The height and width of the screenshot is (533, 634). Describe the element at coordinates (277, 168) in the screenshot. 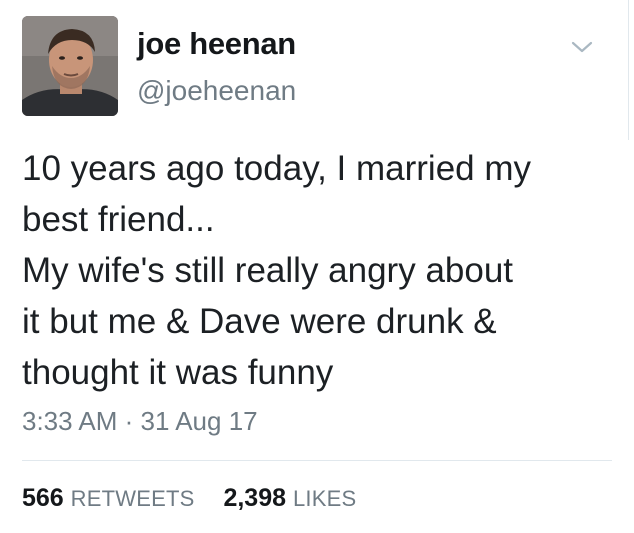

I see `tweet-text-line: 10 years ago today, I married my` at that location.